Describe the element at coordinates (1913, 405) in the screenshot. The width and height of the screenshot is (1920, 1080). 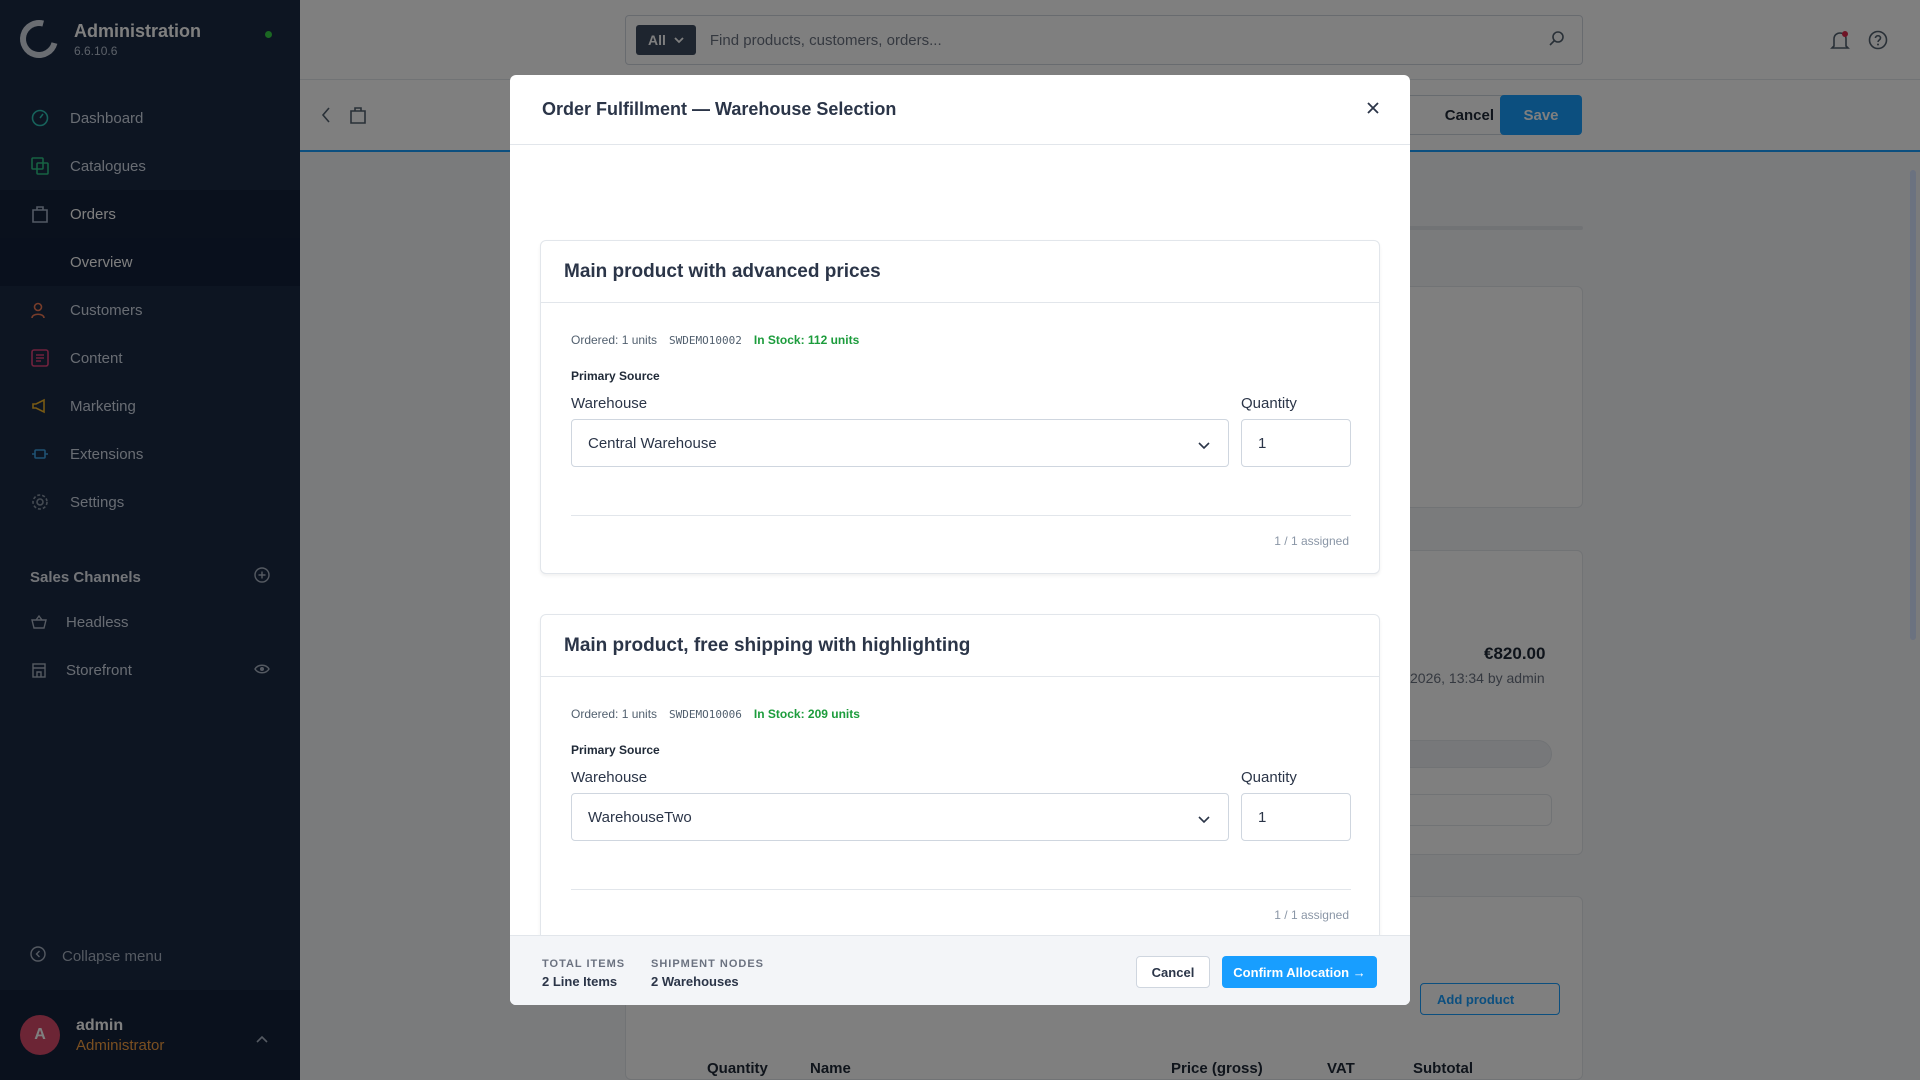
I see `scrollbar-thumb` at that location.